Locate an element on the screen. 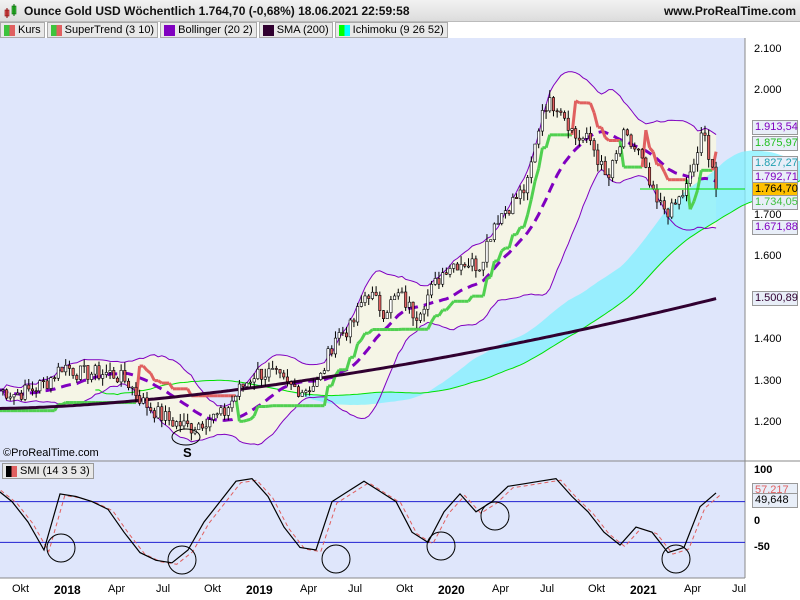 The width and height of the screenshot is (800, 600). legend-item: SuperTrend (3 10) is located at coordinates (102, 30).